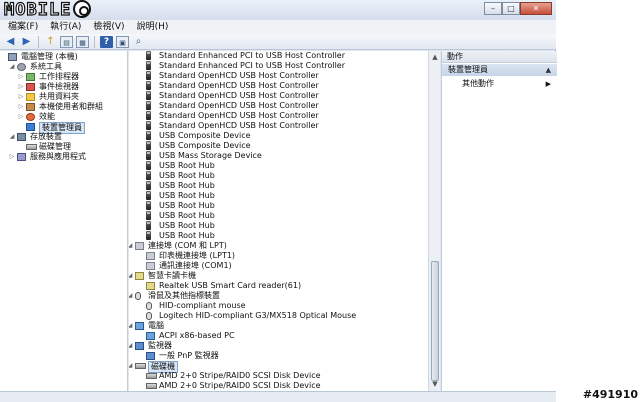 Image resolution: width=640 pixels, height=402 pixels. I want to click on console-tree-item-label: 存放裝置, so click(46, 136).